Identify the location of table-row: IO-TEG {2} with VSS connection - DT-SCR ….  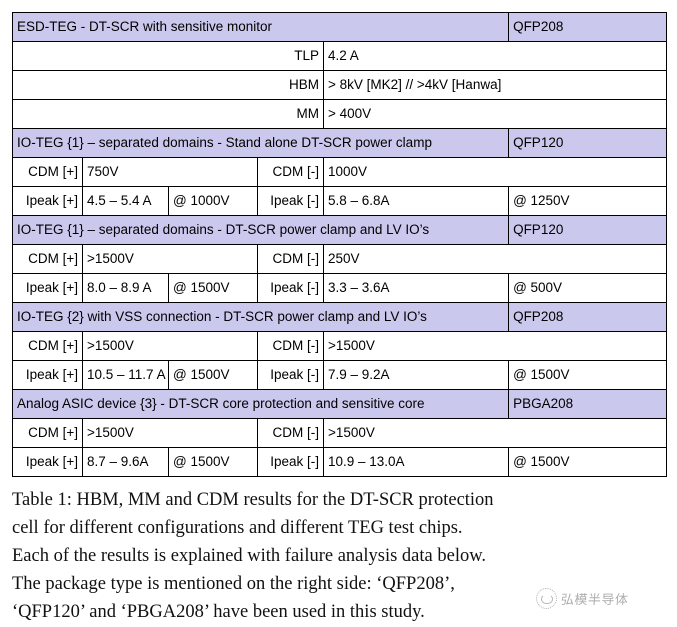
(339, 317).